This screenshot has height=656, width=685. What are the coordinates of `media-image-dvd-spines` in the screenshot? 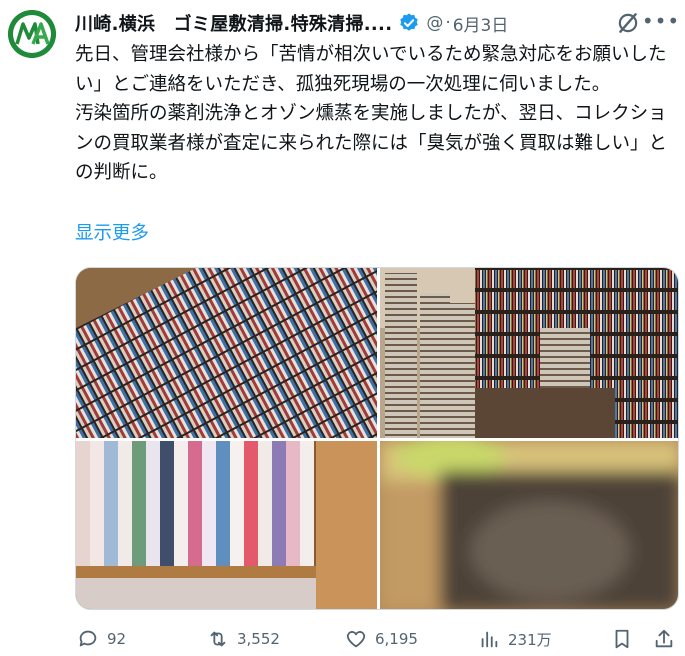 It's located at (226, 525).